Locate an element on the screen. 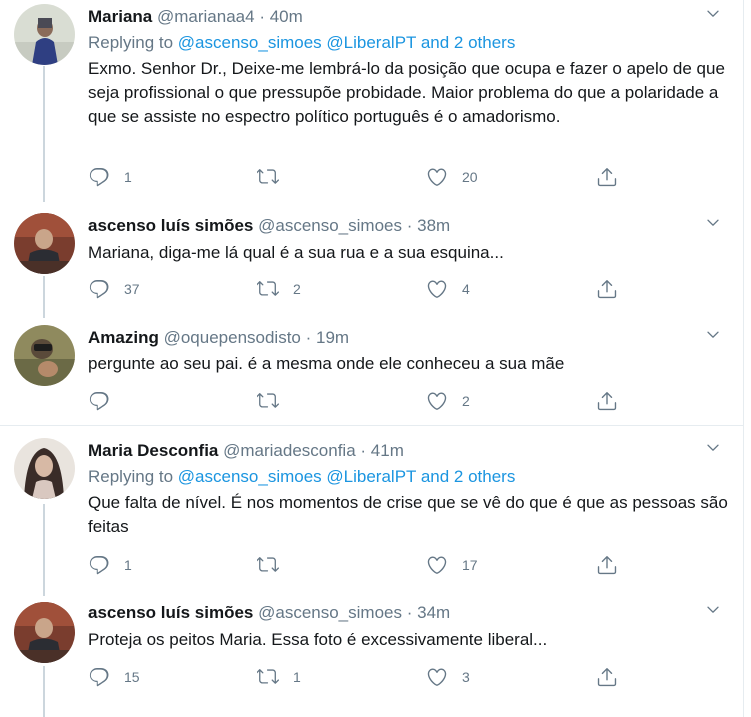 This screenshot has width=751, height=717. author-handle: @marianaa4 is located at coordinates (206, 16).